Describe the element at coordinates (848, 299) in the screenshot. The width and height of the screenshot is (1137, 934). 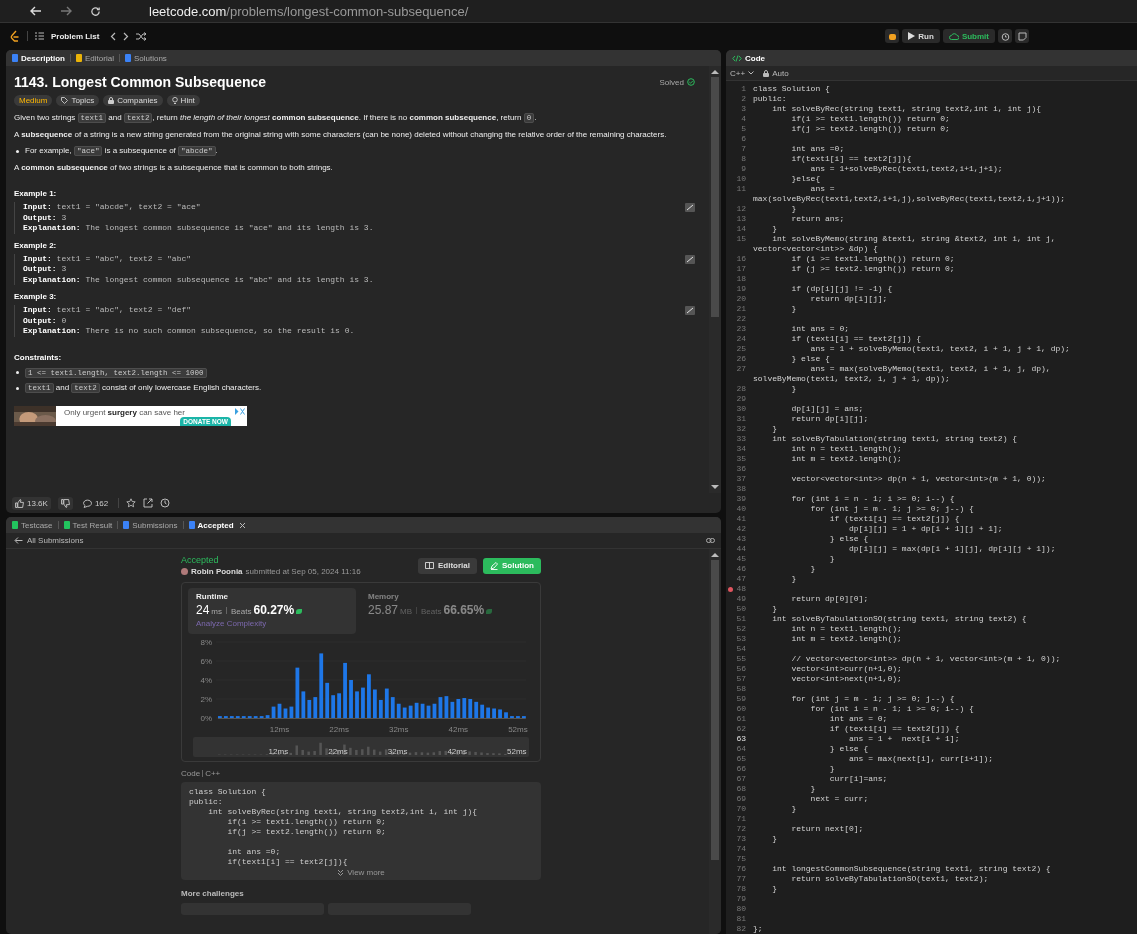
I see `code-line: return dp[i][j];` at that location.